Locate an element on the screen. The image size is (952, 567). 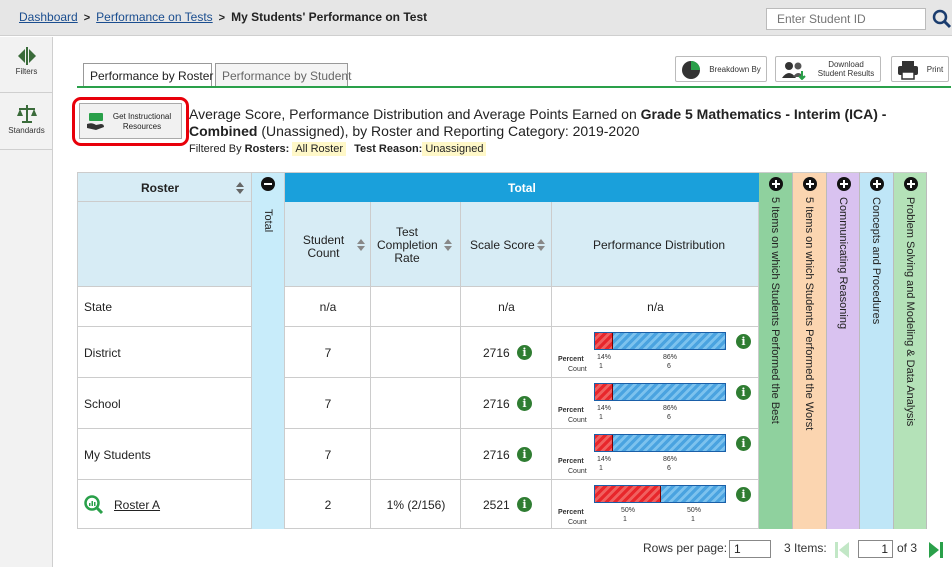
download-users-icon is located at coordinates (794, 71).